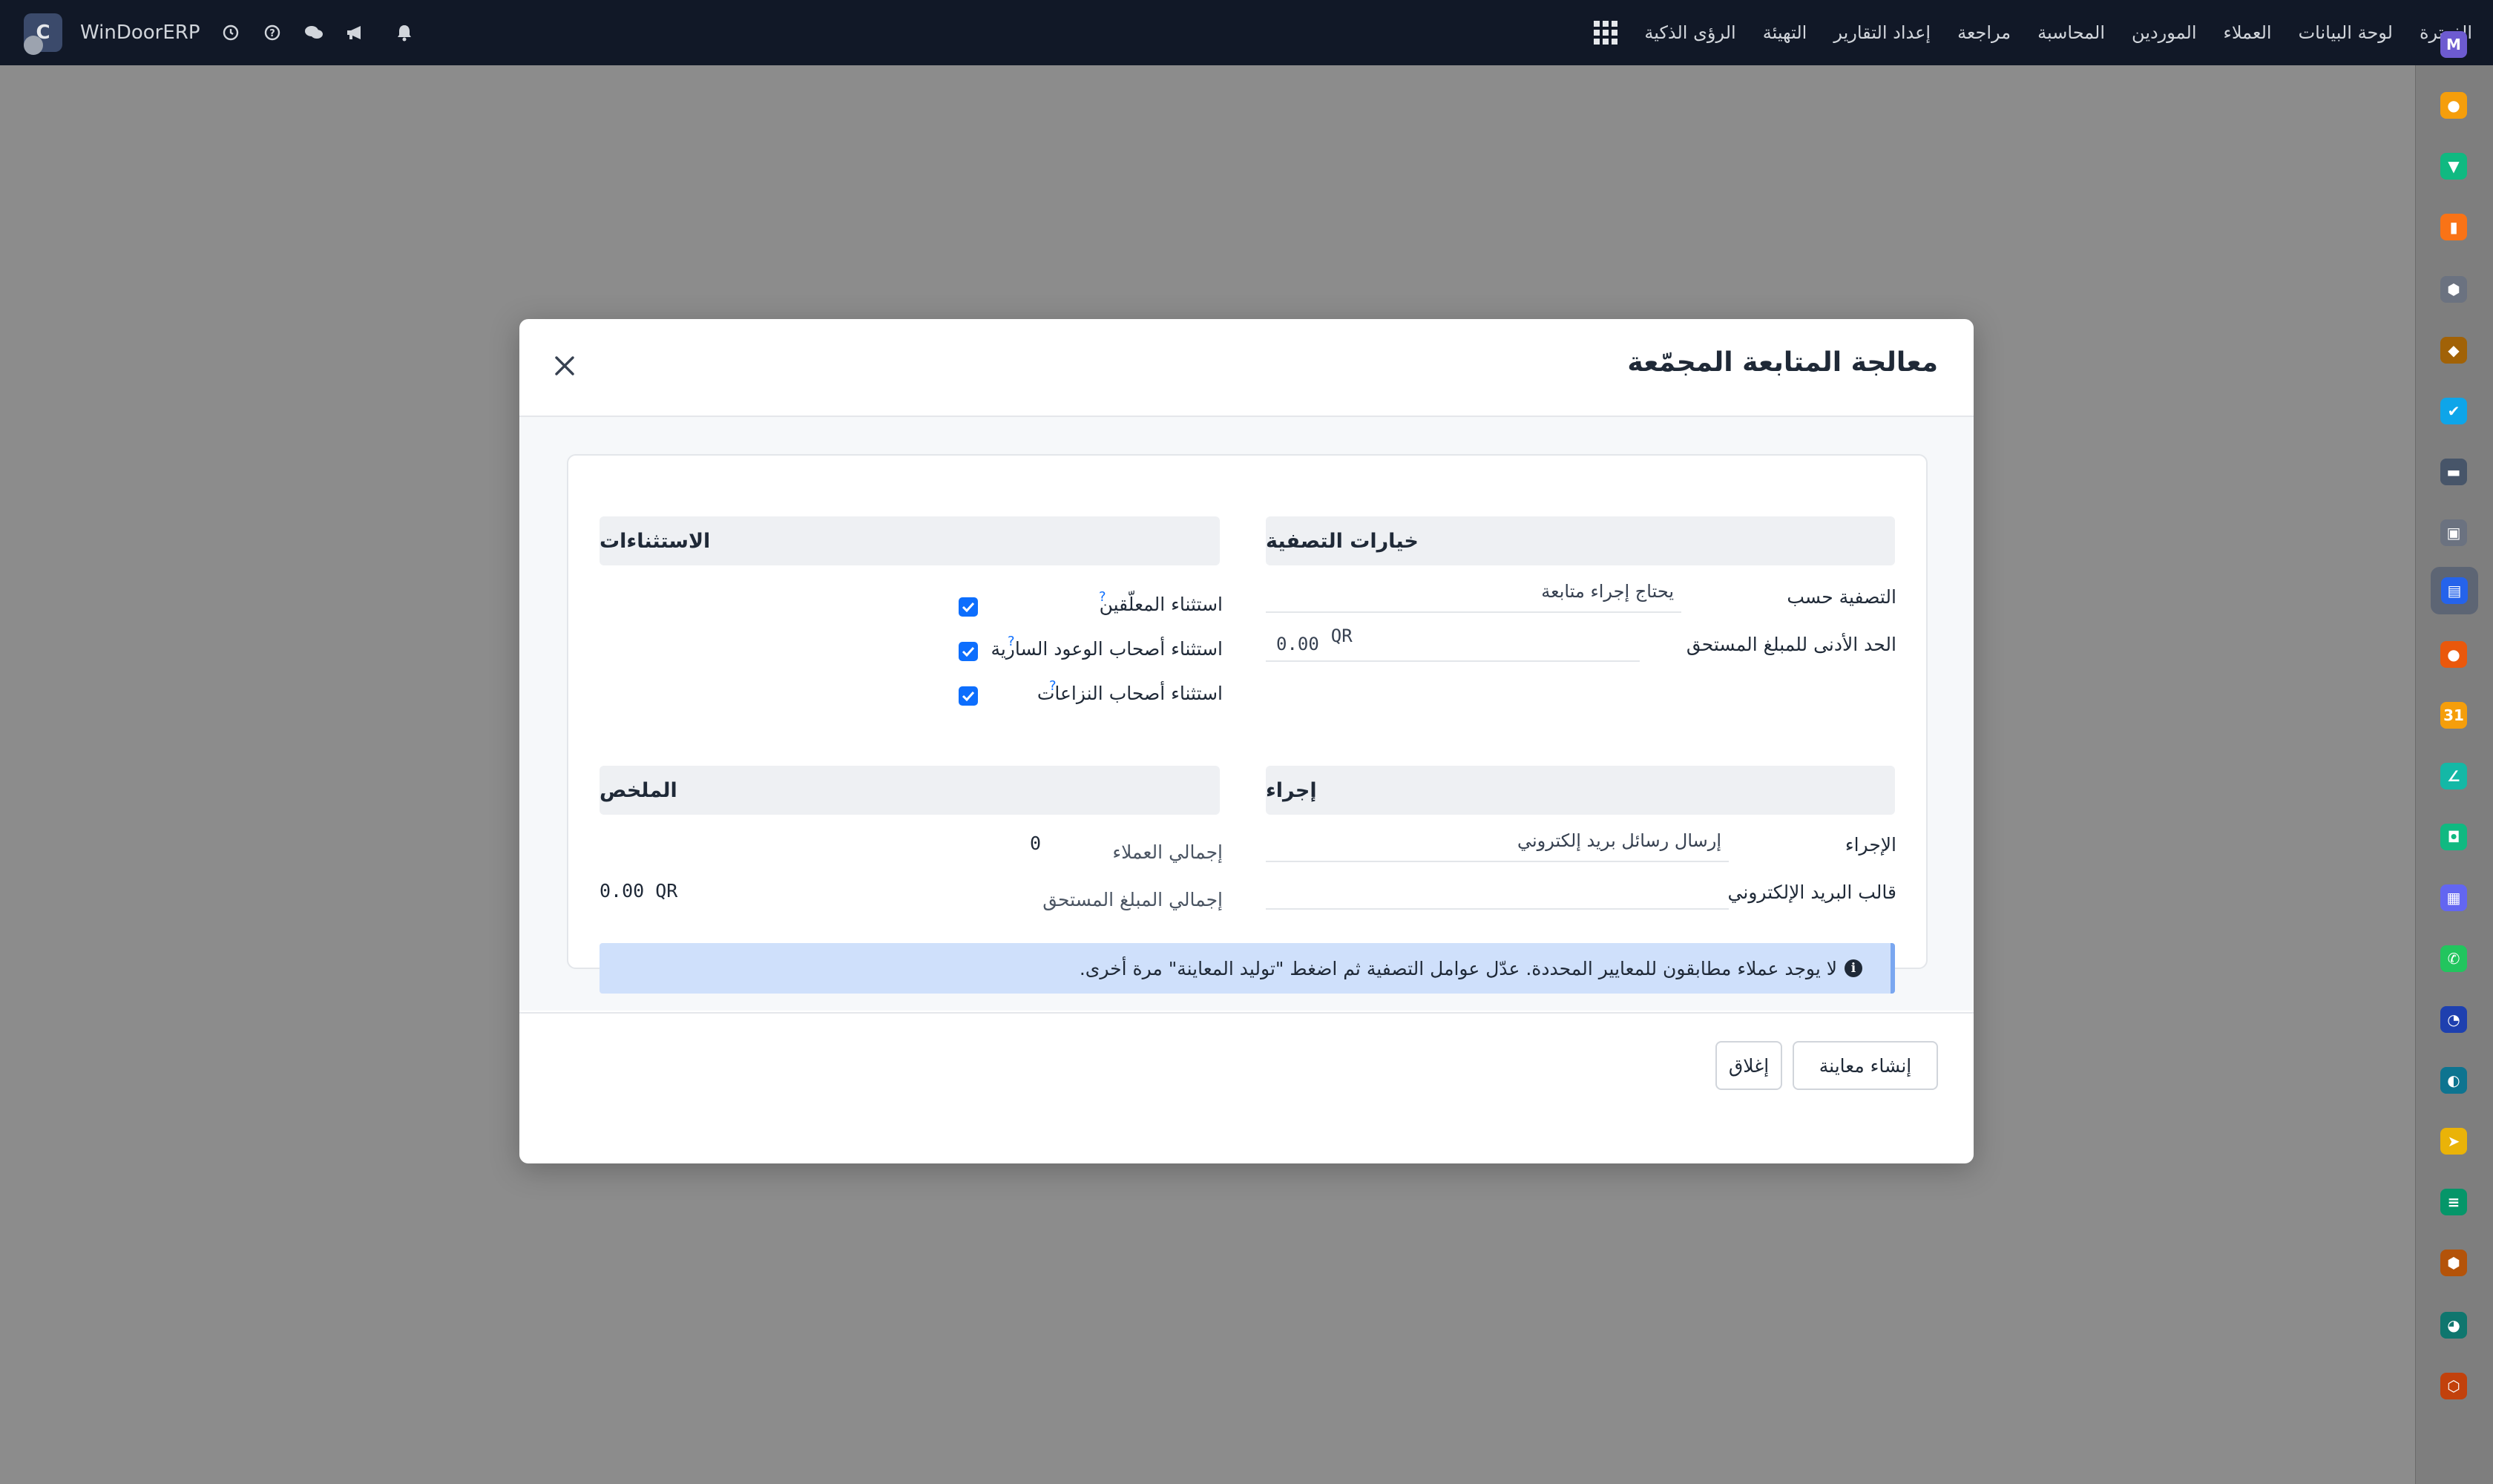 This screenshot has height=1484, width=2493. Describe the element at coordinates (1297, 644) in the screenshot. I see `min-amount-value: 0.00` at that location.